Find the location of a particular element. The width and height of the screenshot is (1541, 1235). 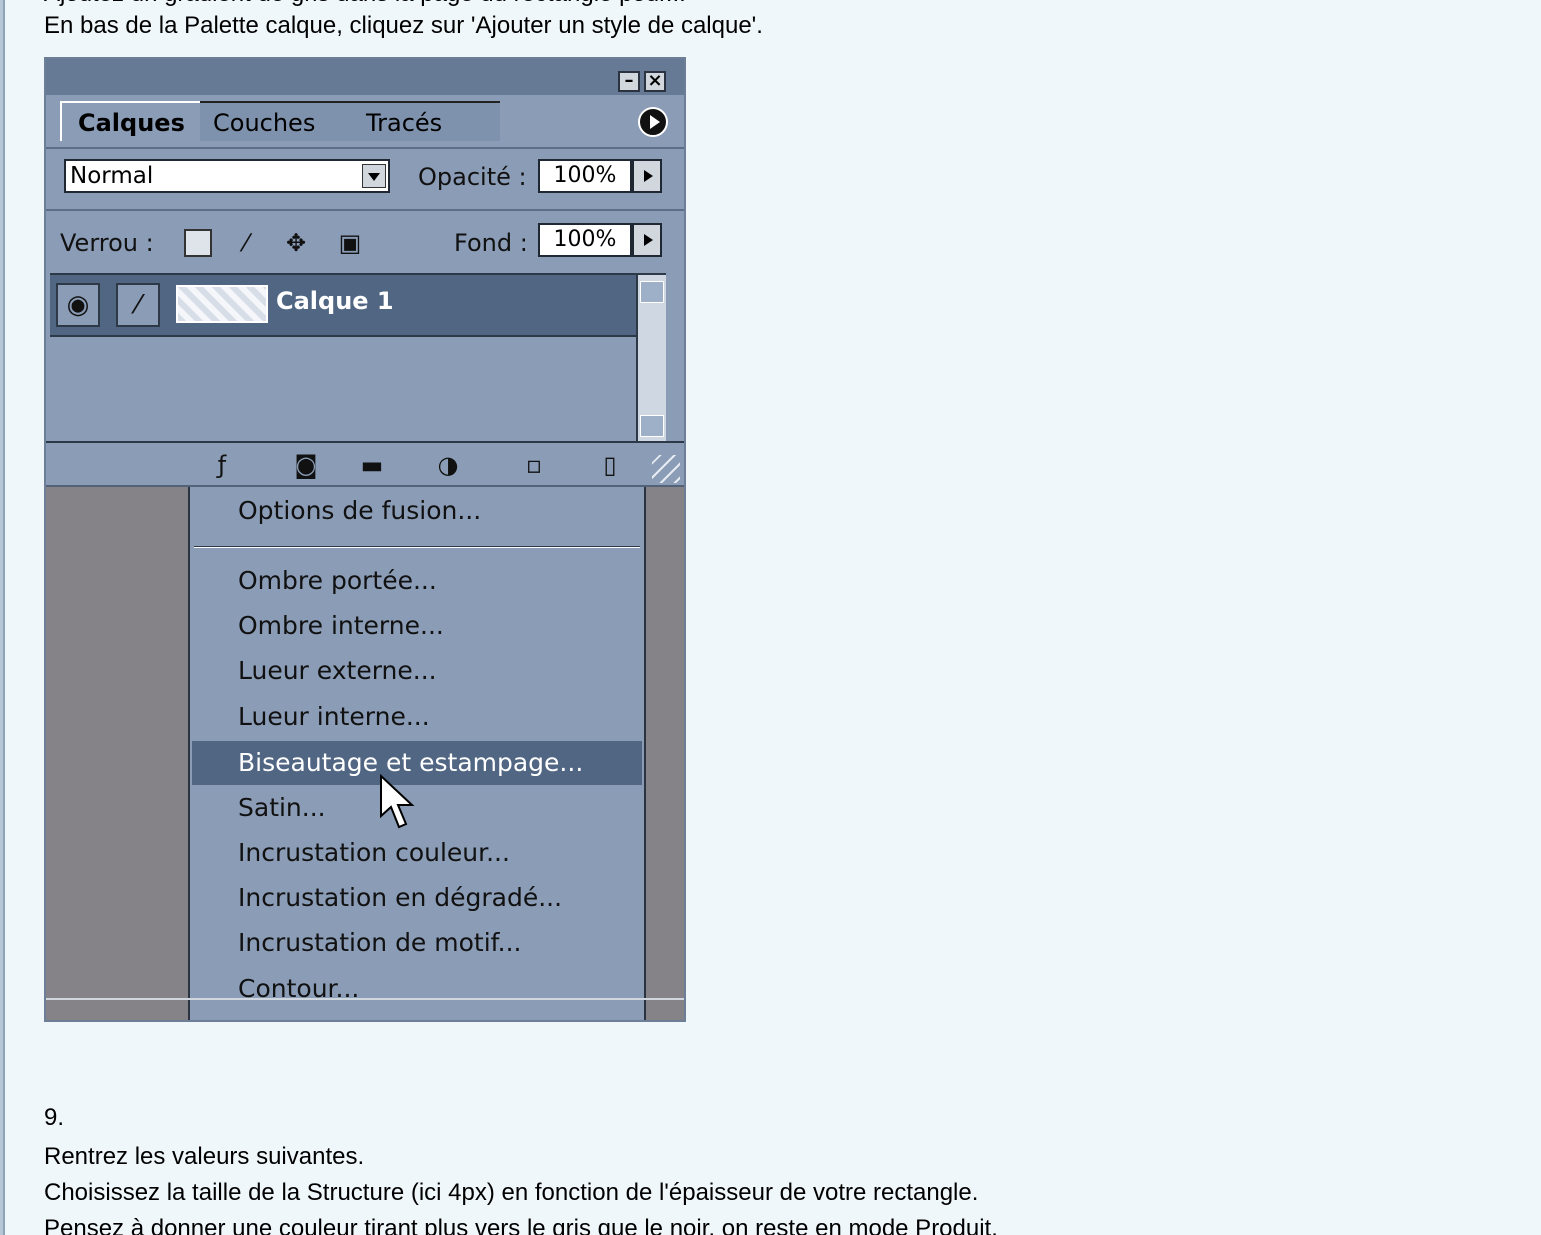

layer-name: Calque 1 is located at coordinates (335, 301).